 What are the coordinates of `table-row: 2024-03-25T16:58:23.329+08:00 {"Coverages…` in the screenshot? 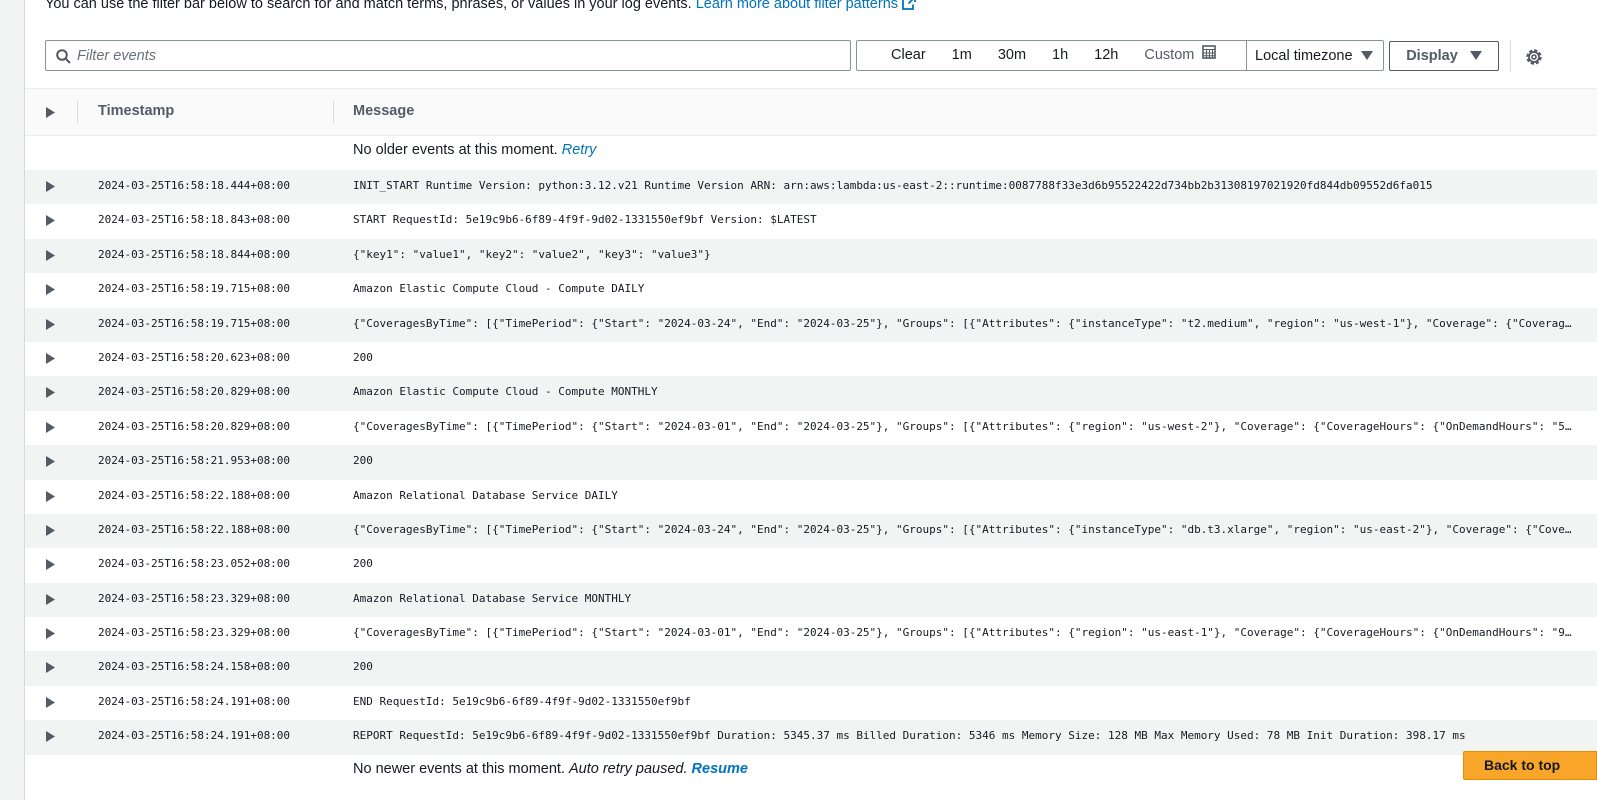 It's located at (811, 634).